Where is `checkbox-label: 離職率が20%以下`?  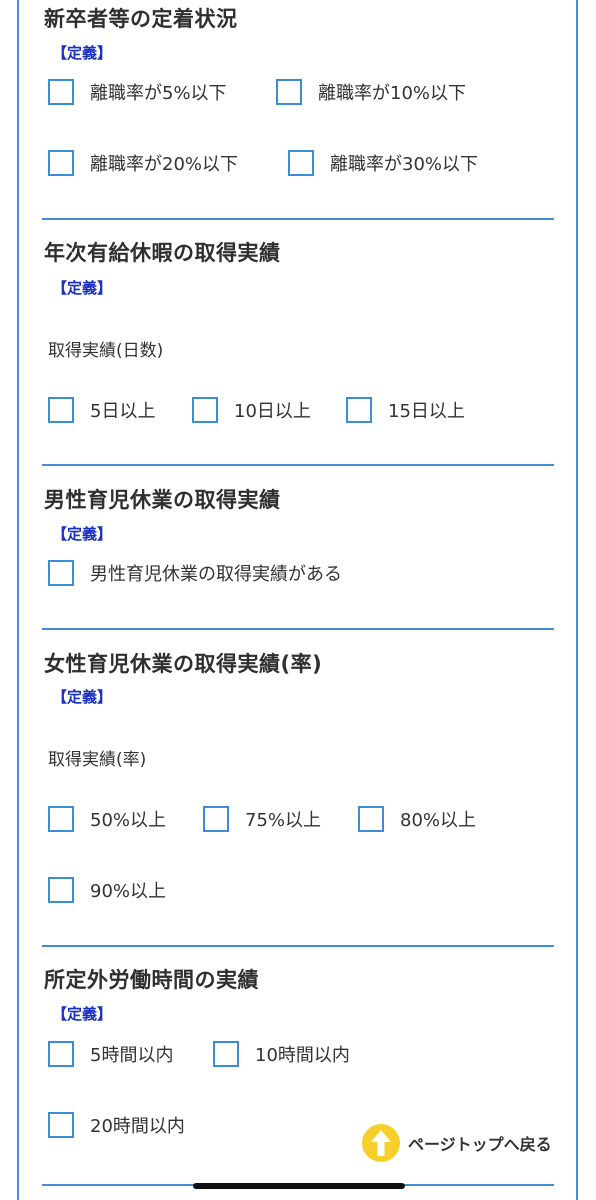
checkbox-label: 離職率が20%以下 is located at coordinates (164, 164).